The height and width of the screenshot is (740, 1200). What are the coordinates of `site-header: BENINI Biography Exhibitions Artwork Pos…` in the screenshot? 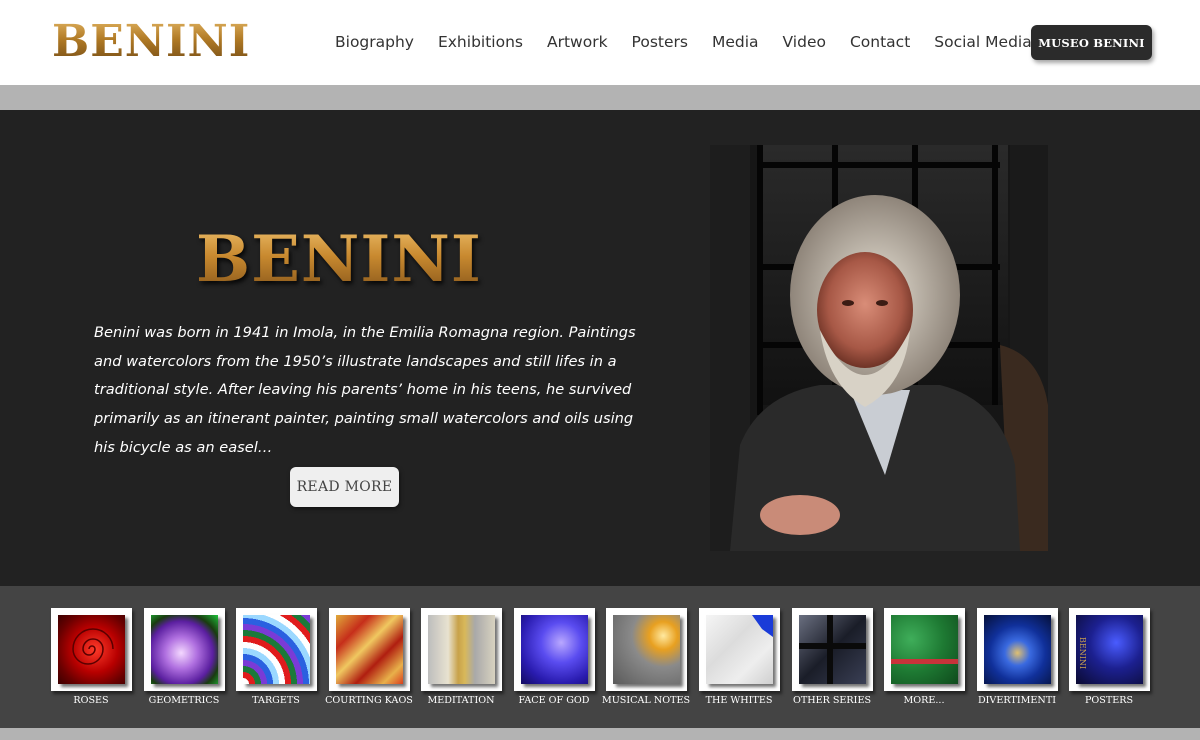 It's located at (600, 42).